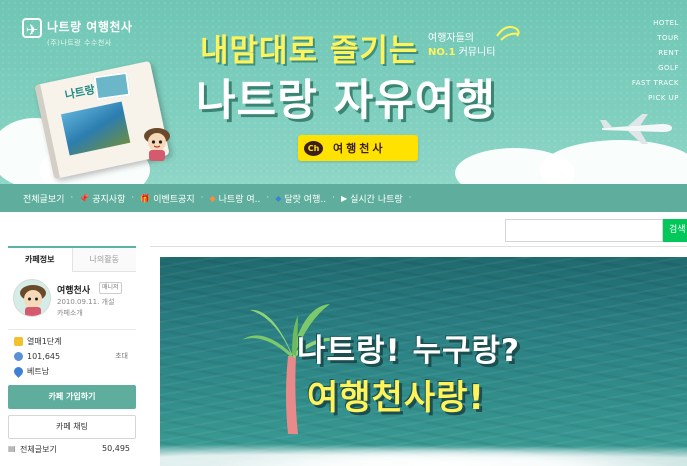 Image resolution: width=687 pixels, height=466 pixels. What do you see at coordinates (18, 371) in the screenshot?
I see `location-pin-icon` at bounding box center [18, 371].